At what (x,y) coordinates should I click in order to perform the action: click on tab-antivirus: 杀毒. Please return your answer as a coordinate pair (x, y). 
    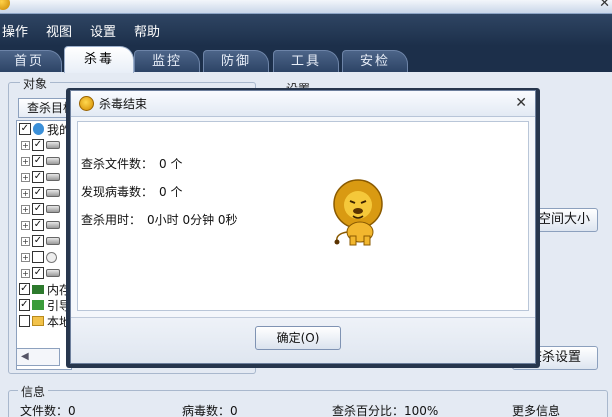
    Looking at the image, I should click on (99, 59).